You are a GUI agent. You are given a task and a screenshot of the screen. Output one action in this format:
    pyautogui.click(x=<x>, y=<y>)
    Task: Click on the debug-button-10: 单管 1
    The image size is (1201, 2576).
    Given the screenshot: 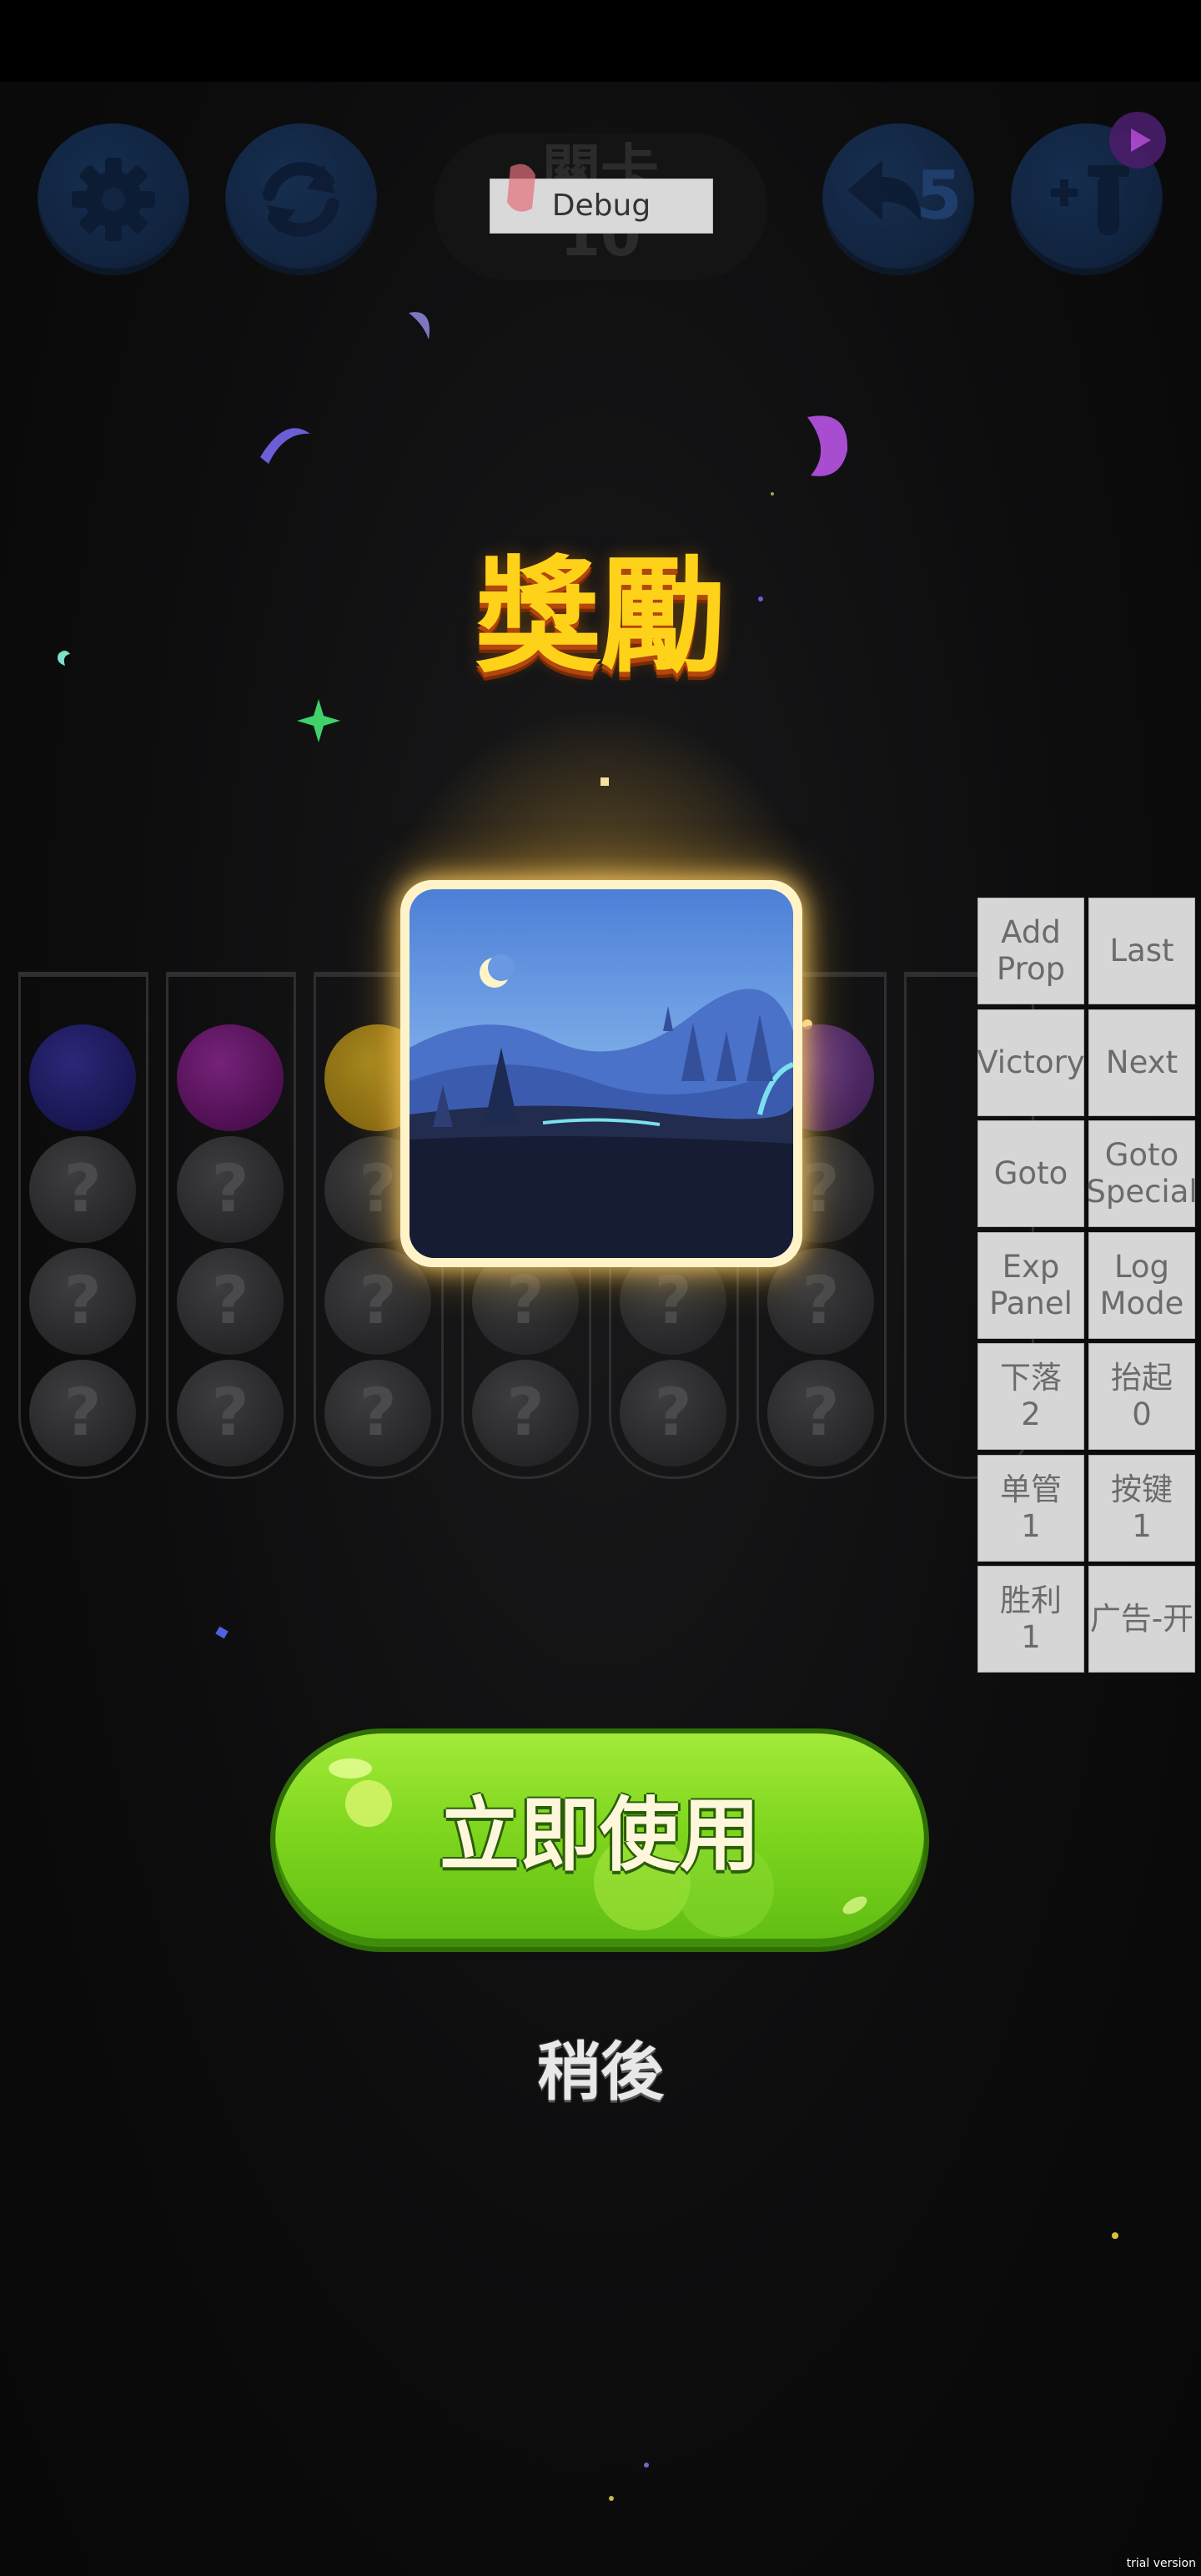 What is the action you would take?
    pyautogui.click(x=1030, y=1508)
    